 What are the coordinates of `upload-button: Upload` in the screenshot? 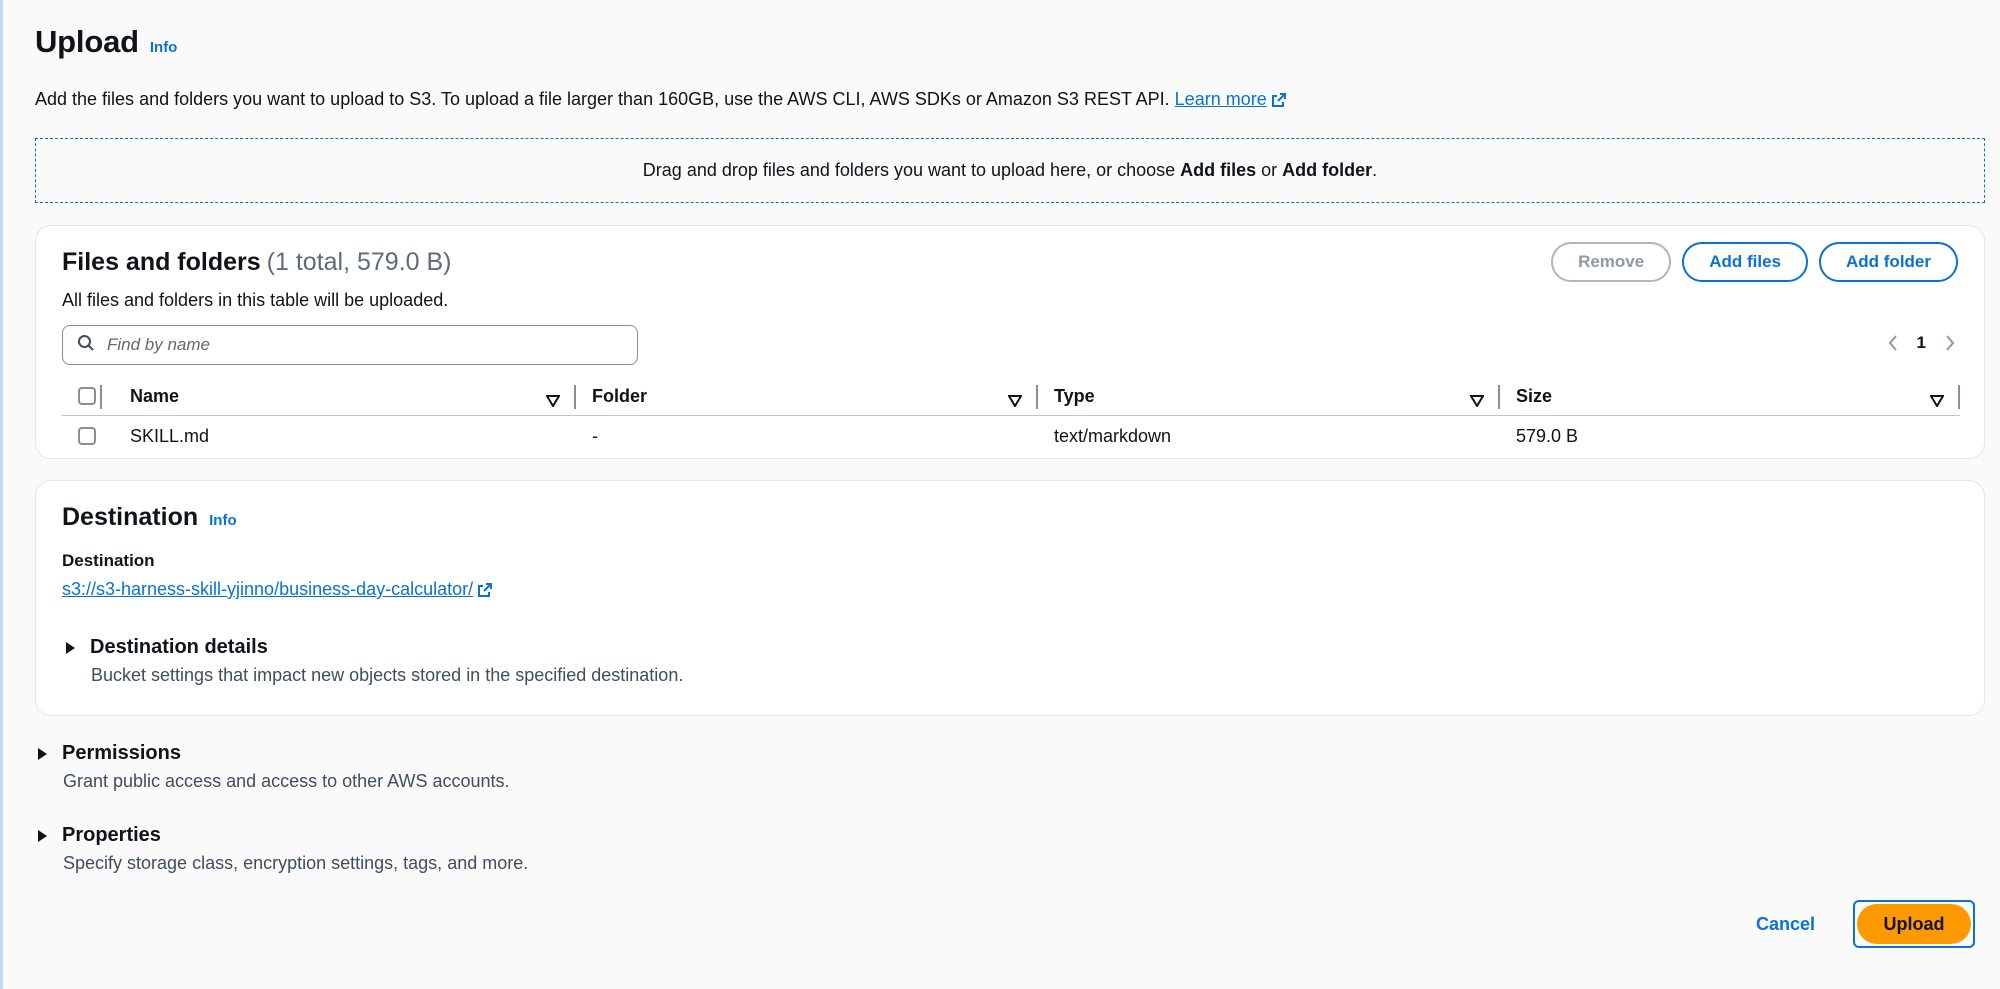 It's located at (1914, 924).